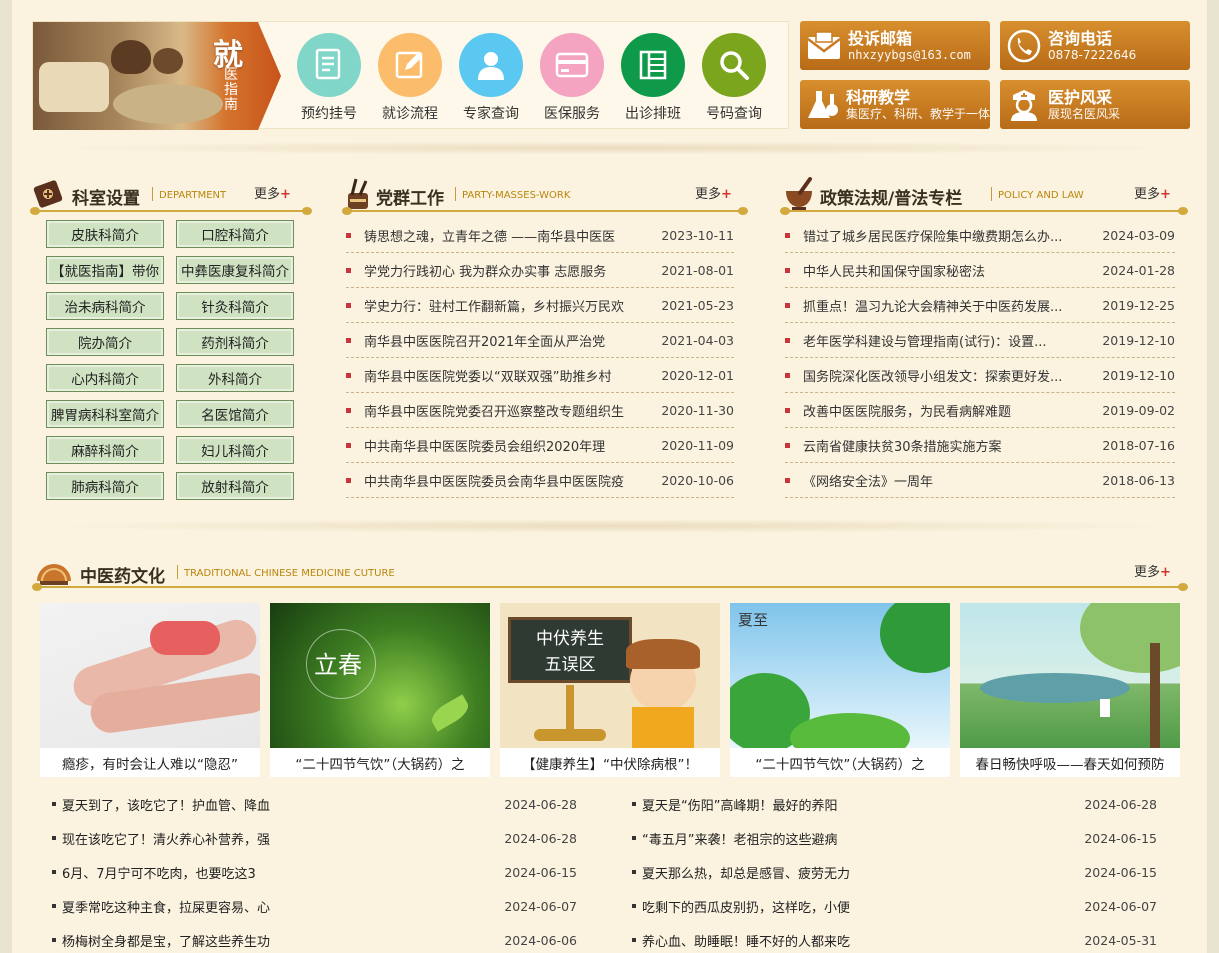 The image size is (1219, 953). What do you see at coordinates (653, 114) in the screenshot?
I see `guide-item-label: 出诊排班` at bounding box center [653, 114].